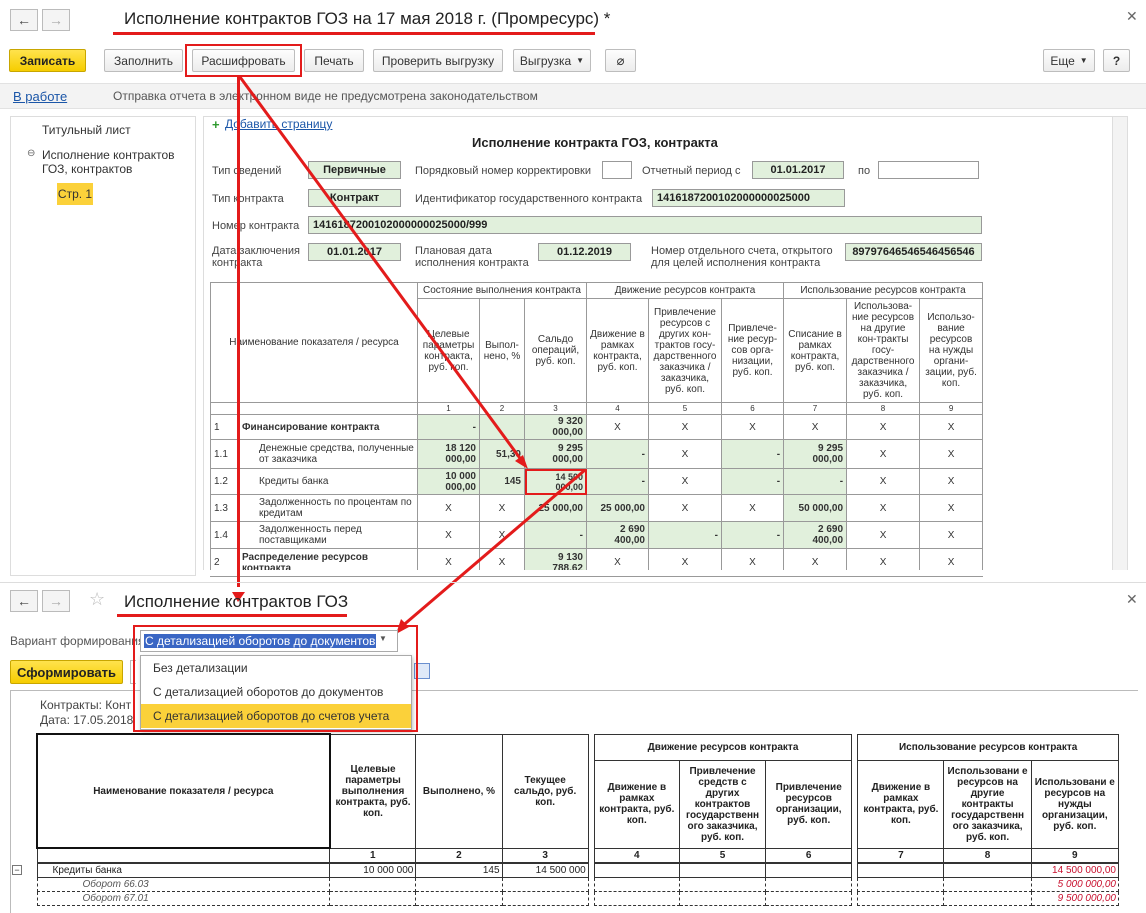  I want to click on group-move-header-2: Движение ресурсов контракта, so click(723, 747).